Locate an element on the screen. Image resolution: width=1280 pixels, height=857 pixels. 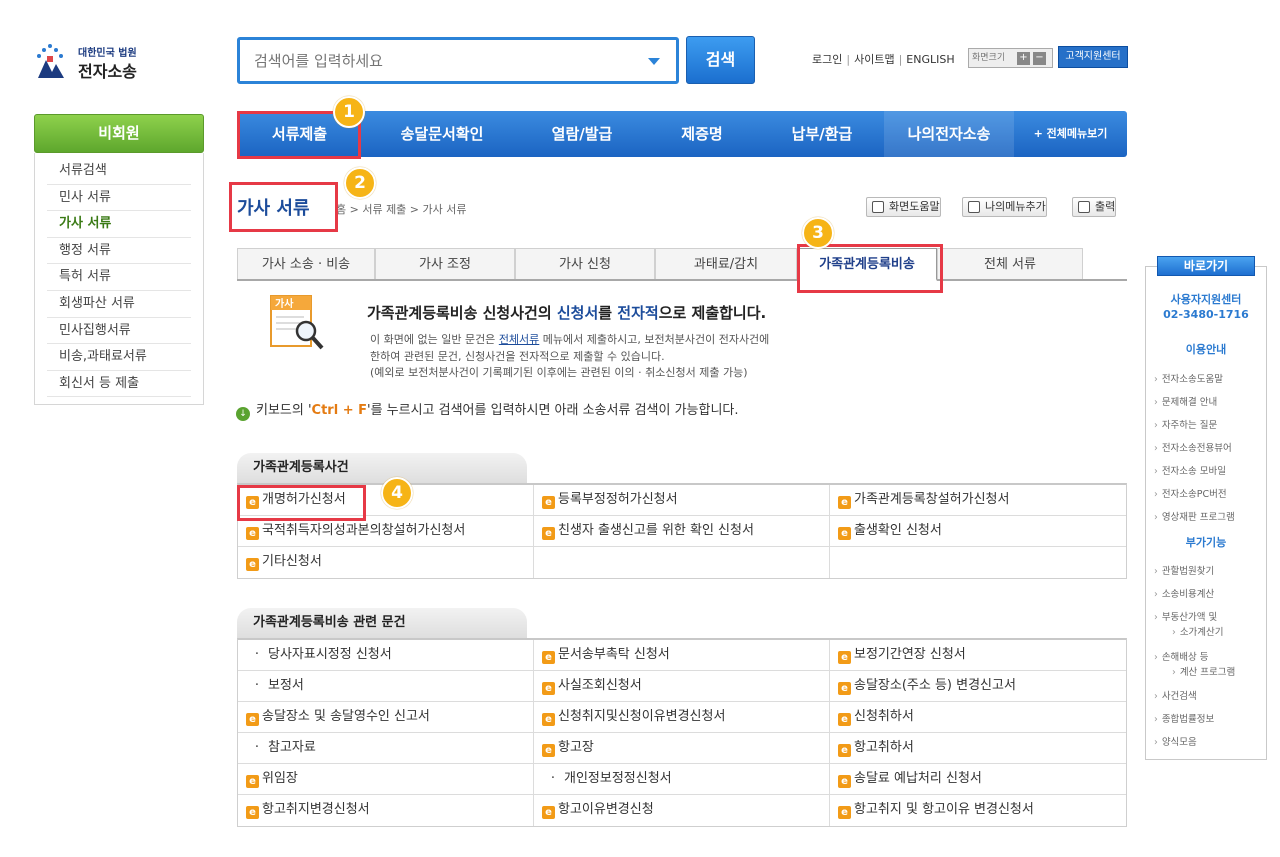
sitemap-link: 사이트맵 is located at coordinates (874, 59).